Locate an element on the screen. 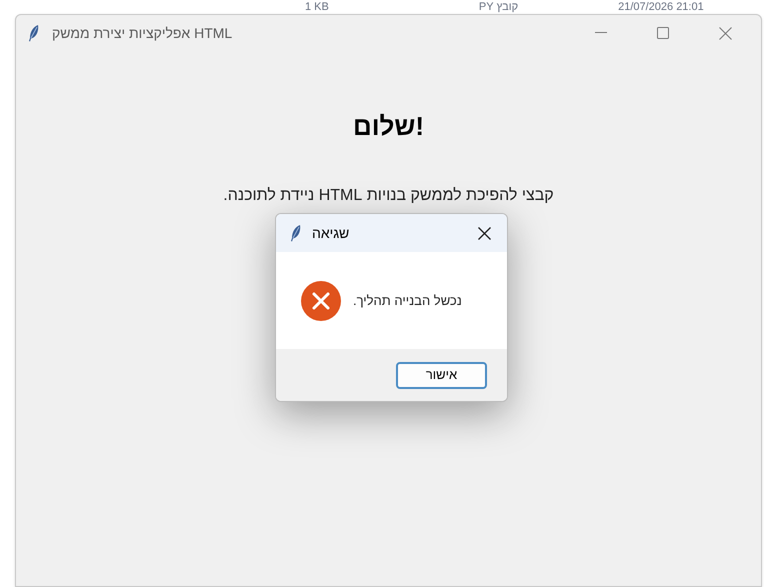 The image size is (764, 587). error-message: נכשל הבנייה תהליך. is located at coordinates (407, 301).